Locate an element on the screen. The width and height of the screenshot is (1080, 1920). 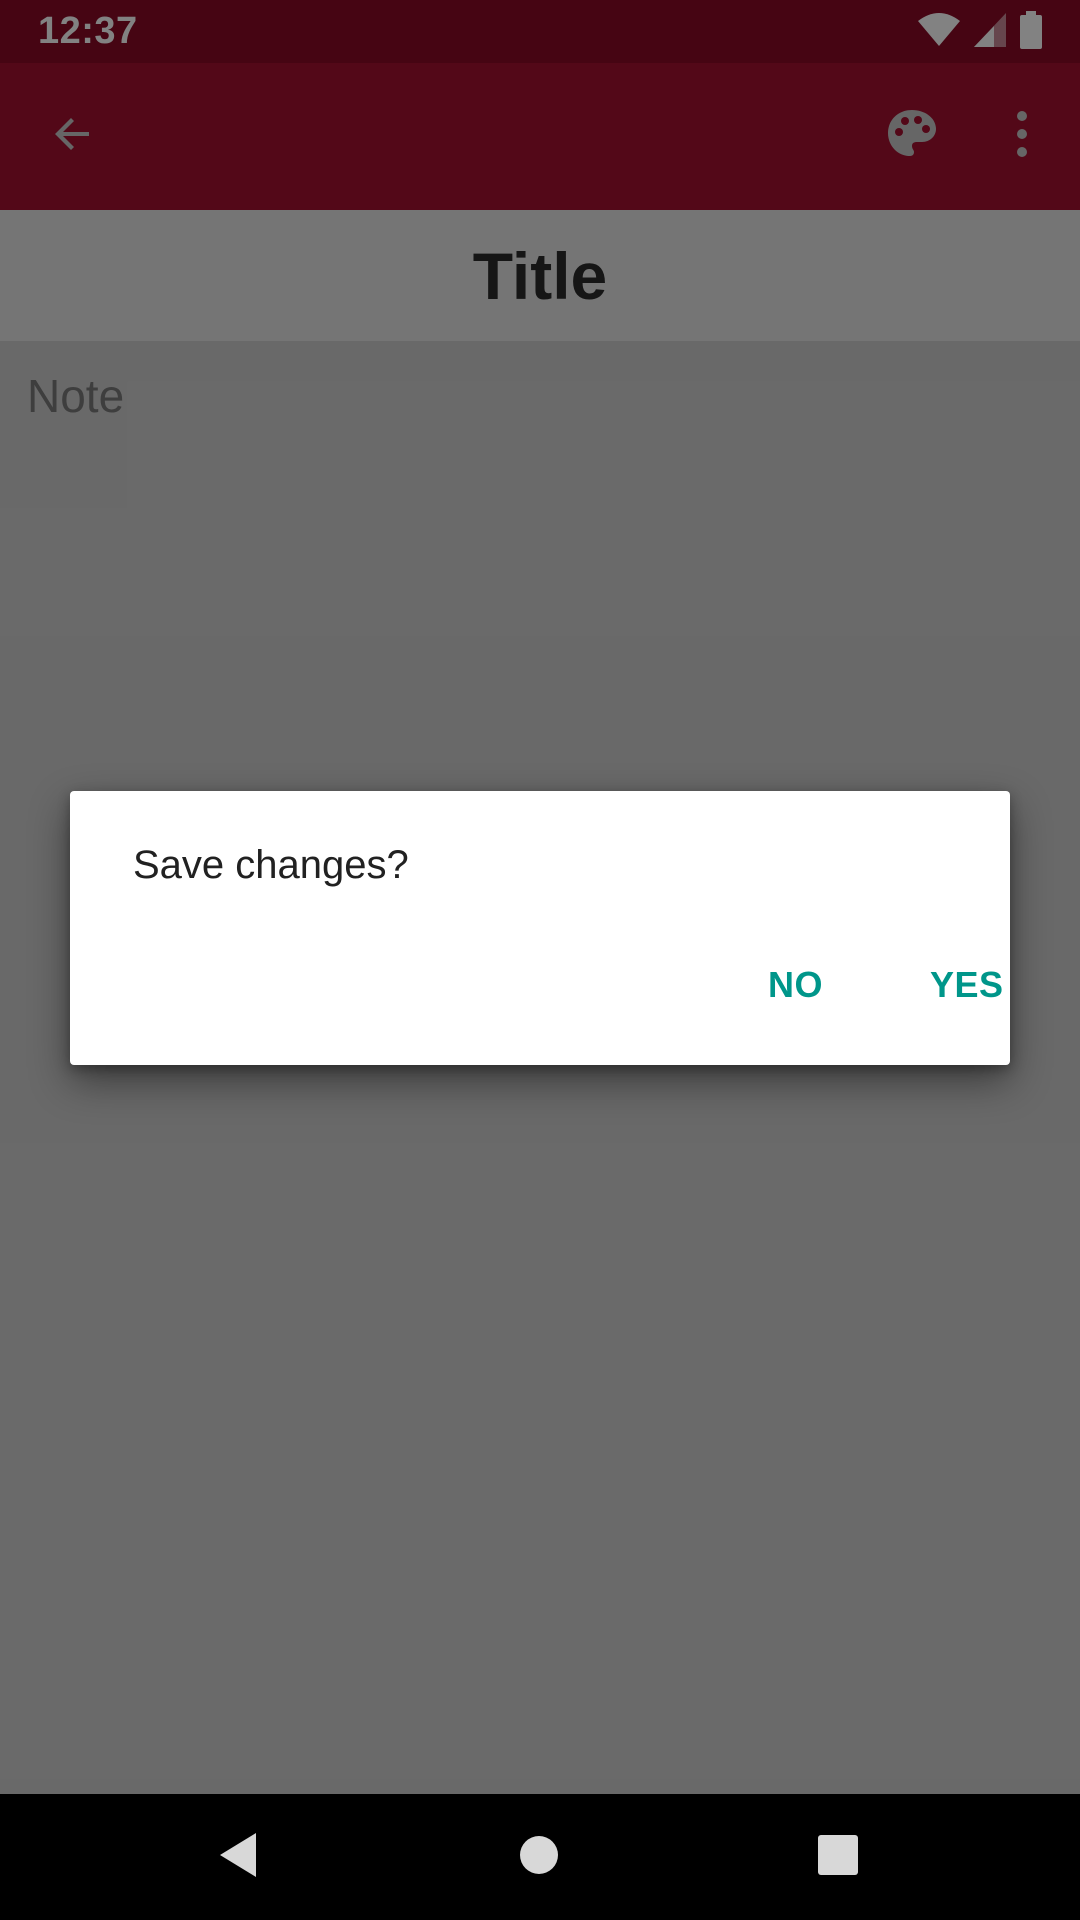
nav-back-icon is located at coordinates (238, 1857).